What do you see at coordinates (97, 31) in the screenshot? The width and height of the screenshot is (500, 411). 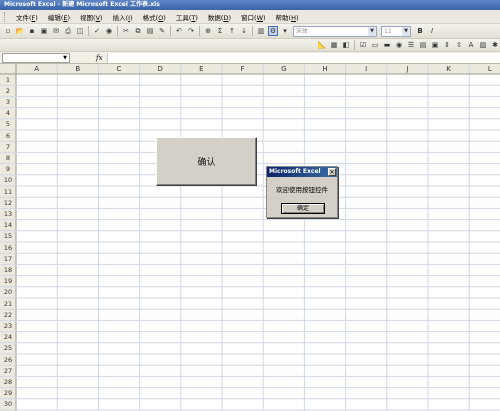 I see `spelling-icon: ✓` at bounding box center [97, 31].